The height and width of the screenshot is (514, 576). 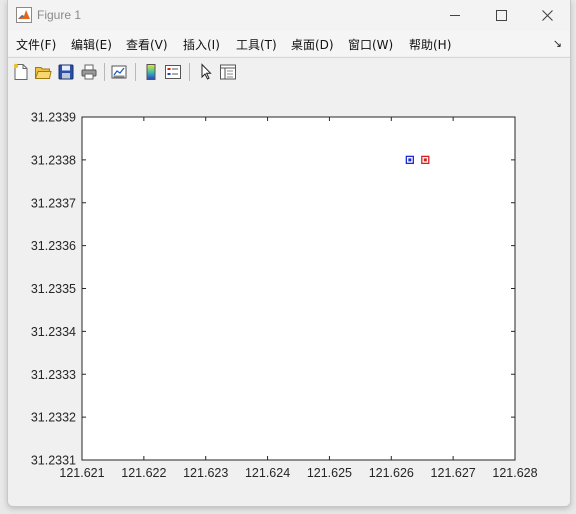 What do you see at coordinates (89, 72) in the screenshot?
I see `print-icon` at bounding box center [89, 72].